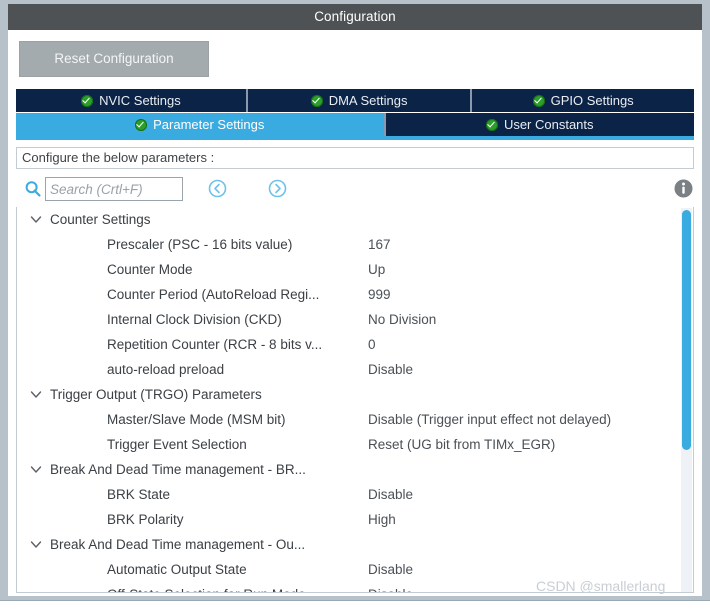  I want to click on parameter-value: 167, so click(379, 244).